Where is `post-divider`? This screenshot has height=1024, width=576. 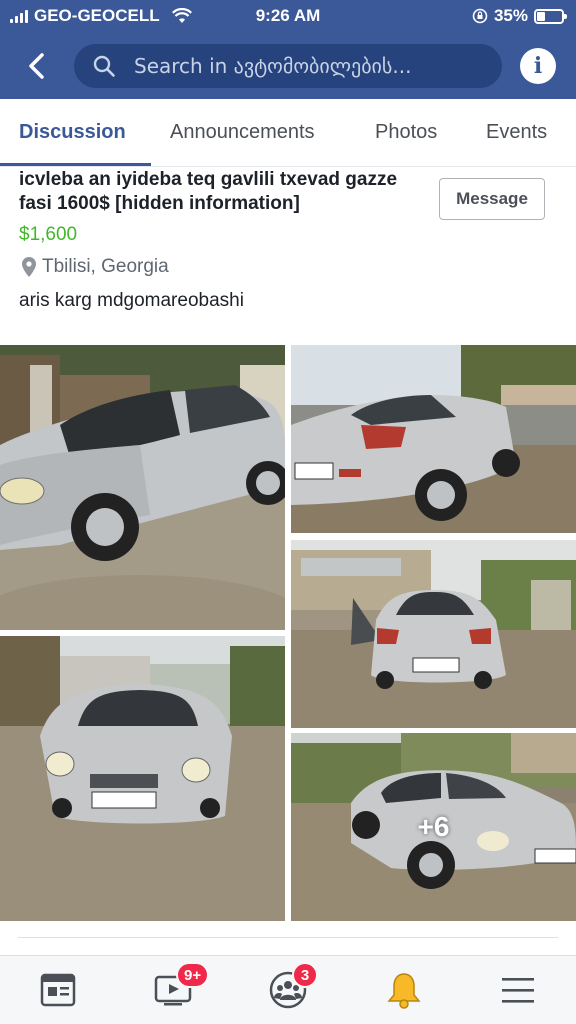
post-divider is located at coordinates (288, 937).